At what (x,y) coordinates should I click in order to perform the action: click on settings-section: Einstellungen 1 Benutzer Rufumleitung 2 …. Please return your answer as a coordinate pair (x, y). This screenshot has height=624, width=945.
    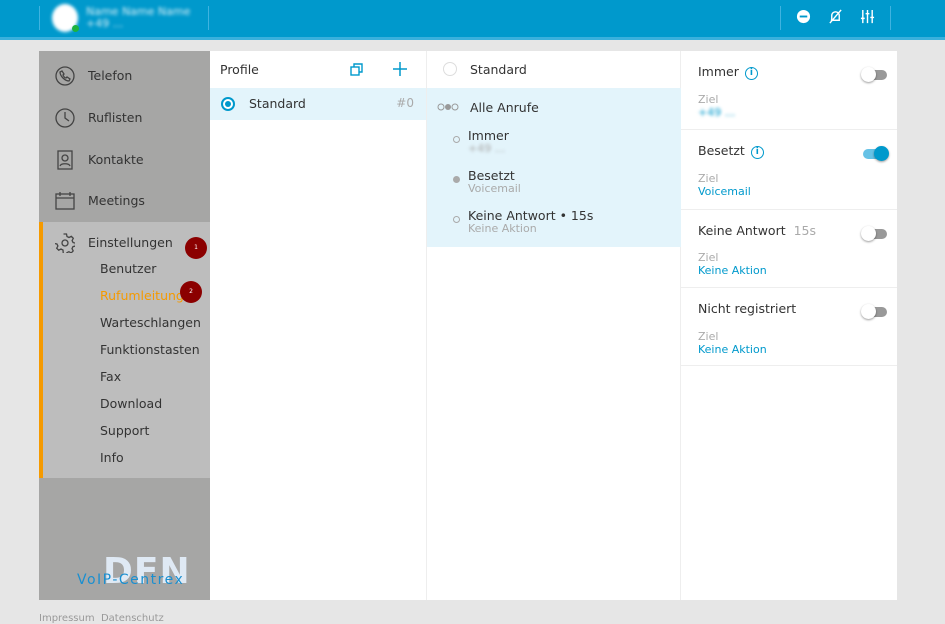
    Looking at the image, I should click on (124, 350).